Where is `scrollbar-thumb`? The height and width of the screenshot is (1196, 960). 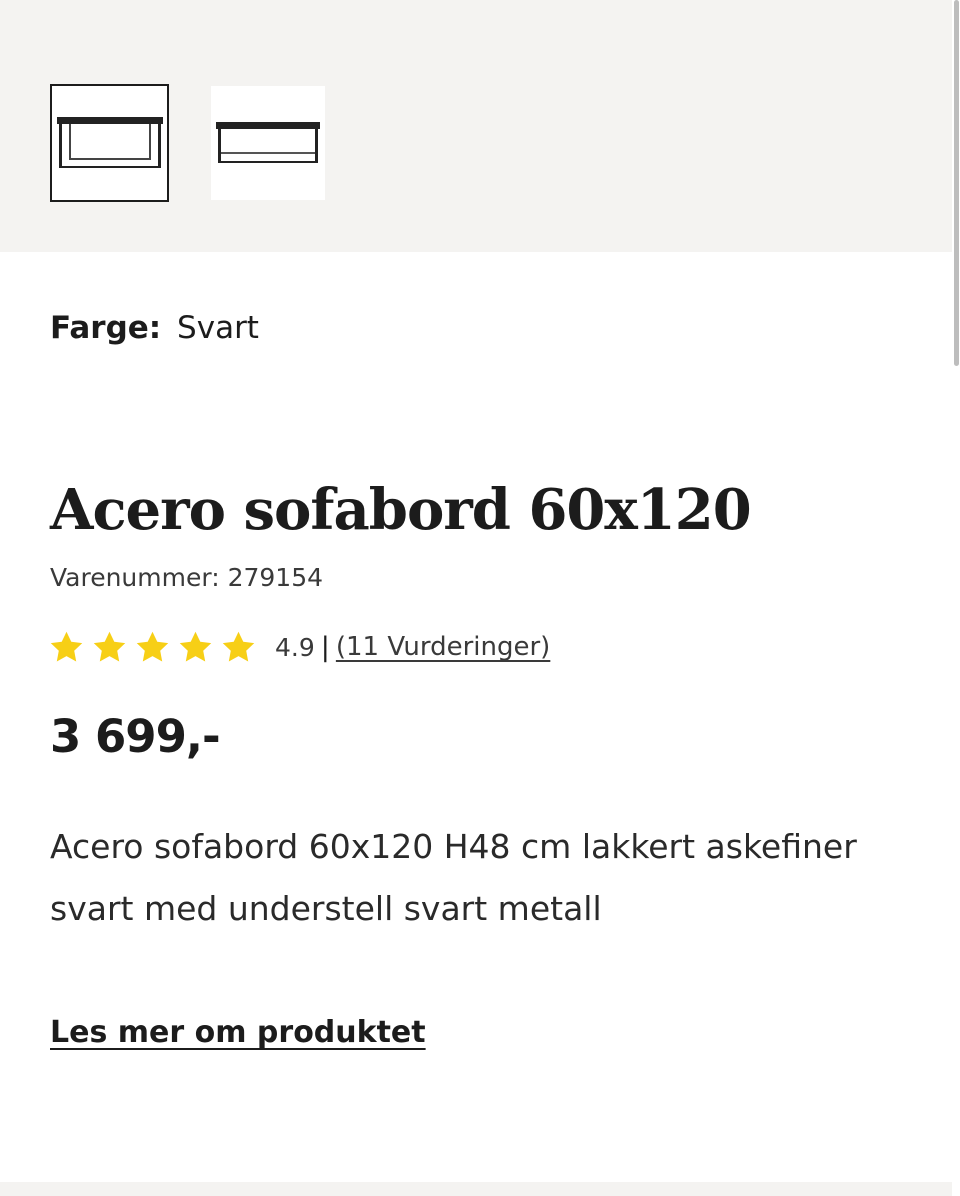
scrollbar-thumb is located at coordinates (956, 183).